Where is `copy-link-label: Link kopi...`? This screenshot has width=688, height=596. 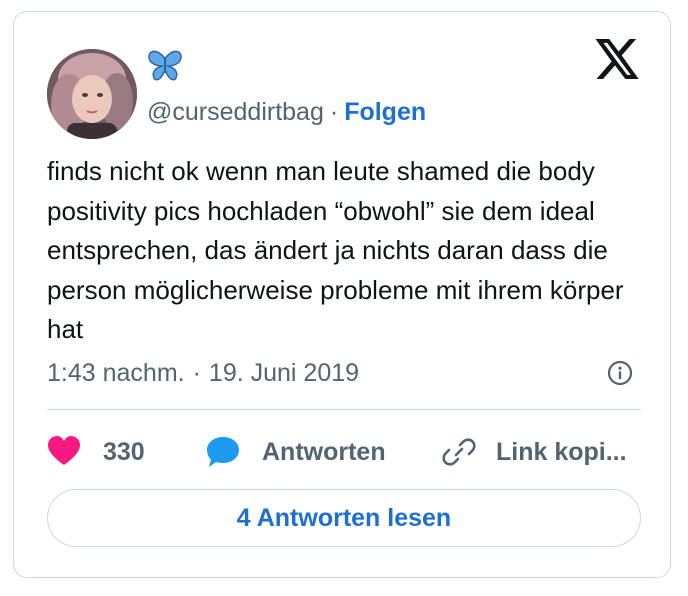
copy-link-label: Link kopi... is located at coordinates (561, 451).